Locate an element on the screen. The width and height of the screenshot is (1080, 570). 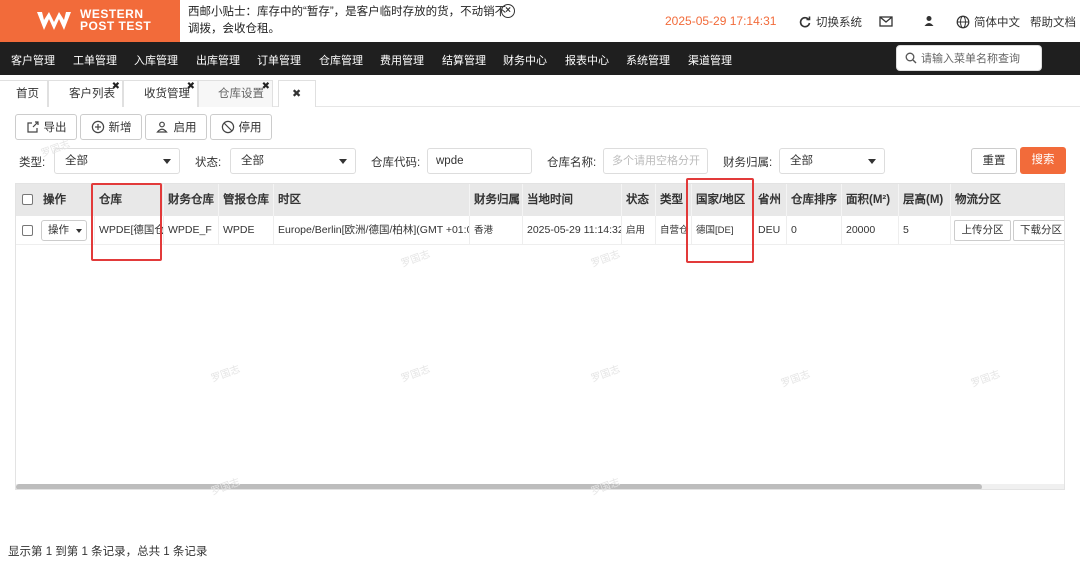
user-check-icon is located at coordinates (161, 127).